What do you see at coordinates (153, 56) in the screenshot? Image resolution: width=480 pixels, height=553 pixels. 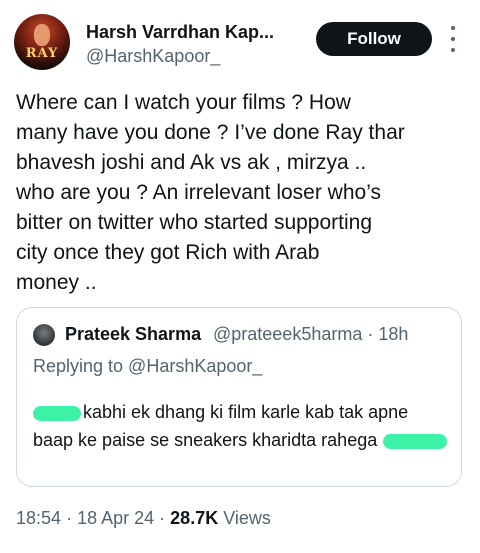 I see `author-handle: @HarshKapoor_` at bounding box center [153, 56].